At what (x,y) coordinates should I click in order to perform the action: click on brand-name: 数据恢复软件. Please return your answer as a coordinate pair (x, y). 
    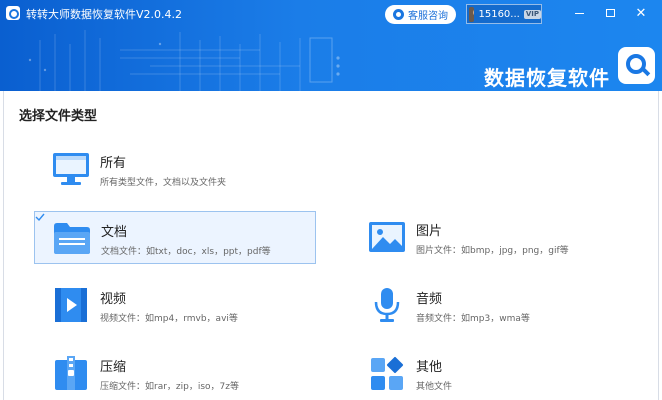
    Looking at the image, I should click on (547, 78).